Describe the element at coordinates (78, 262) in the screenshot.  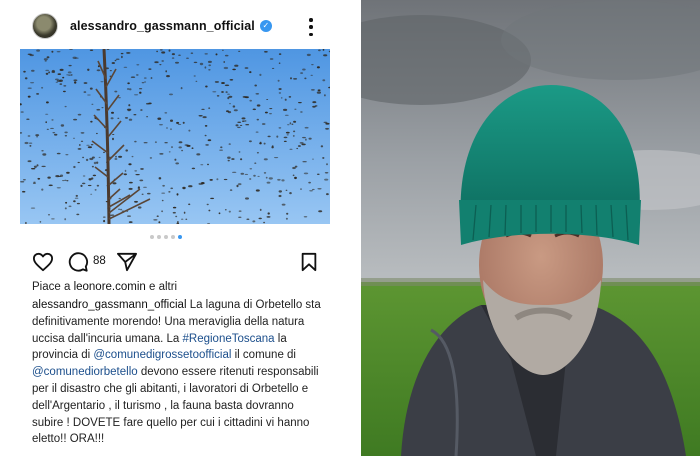
I see `comment-icon` at that location.